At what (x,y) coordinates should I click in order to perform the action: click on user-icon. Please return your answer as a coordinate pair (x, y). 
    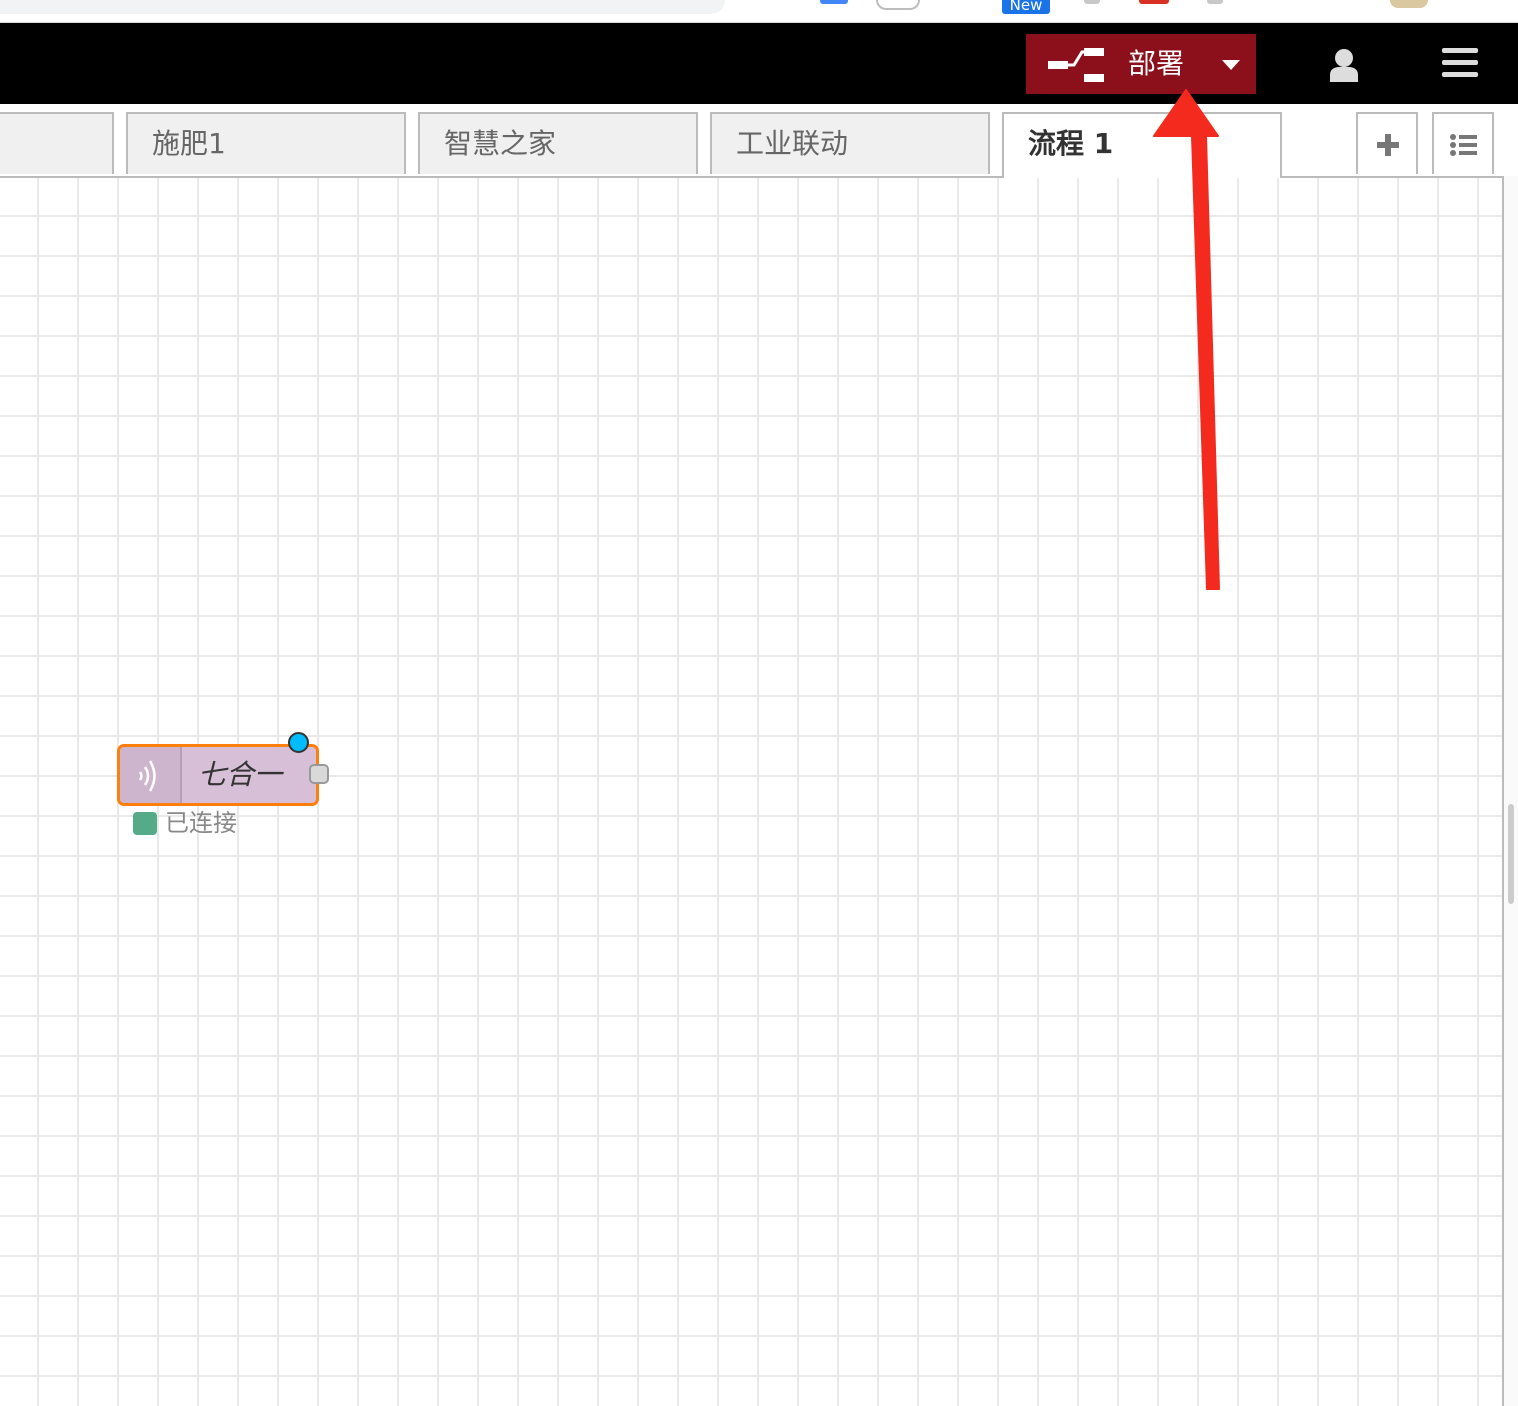
    Looking at the image, I should click on (1344, 65).